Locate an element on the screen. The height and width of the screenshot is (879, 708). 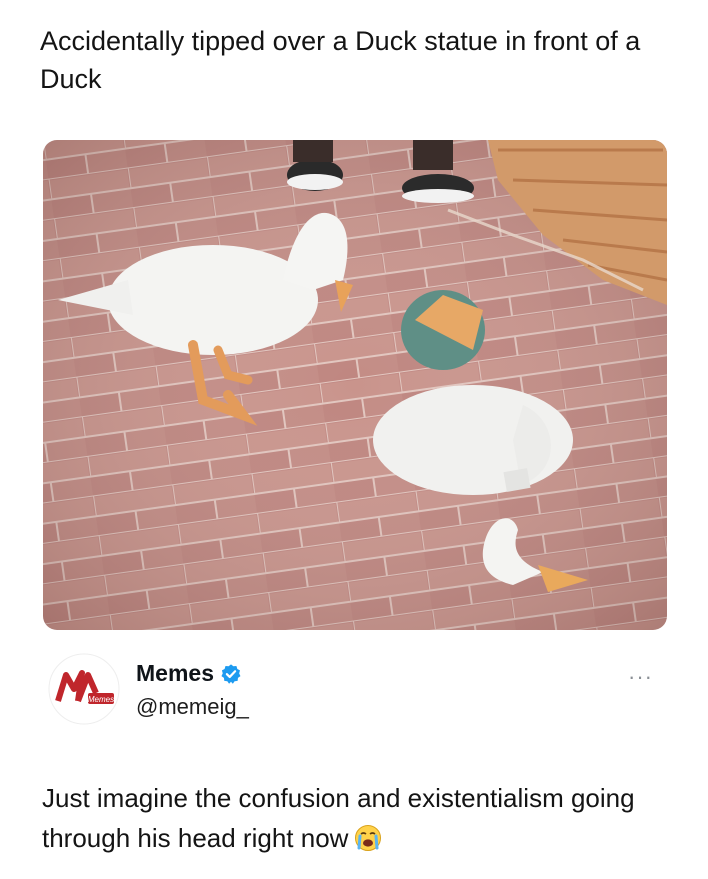
verified-badge-icon is located at coordinates (231, 673).